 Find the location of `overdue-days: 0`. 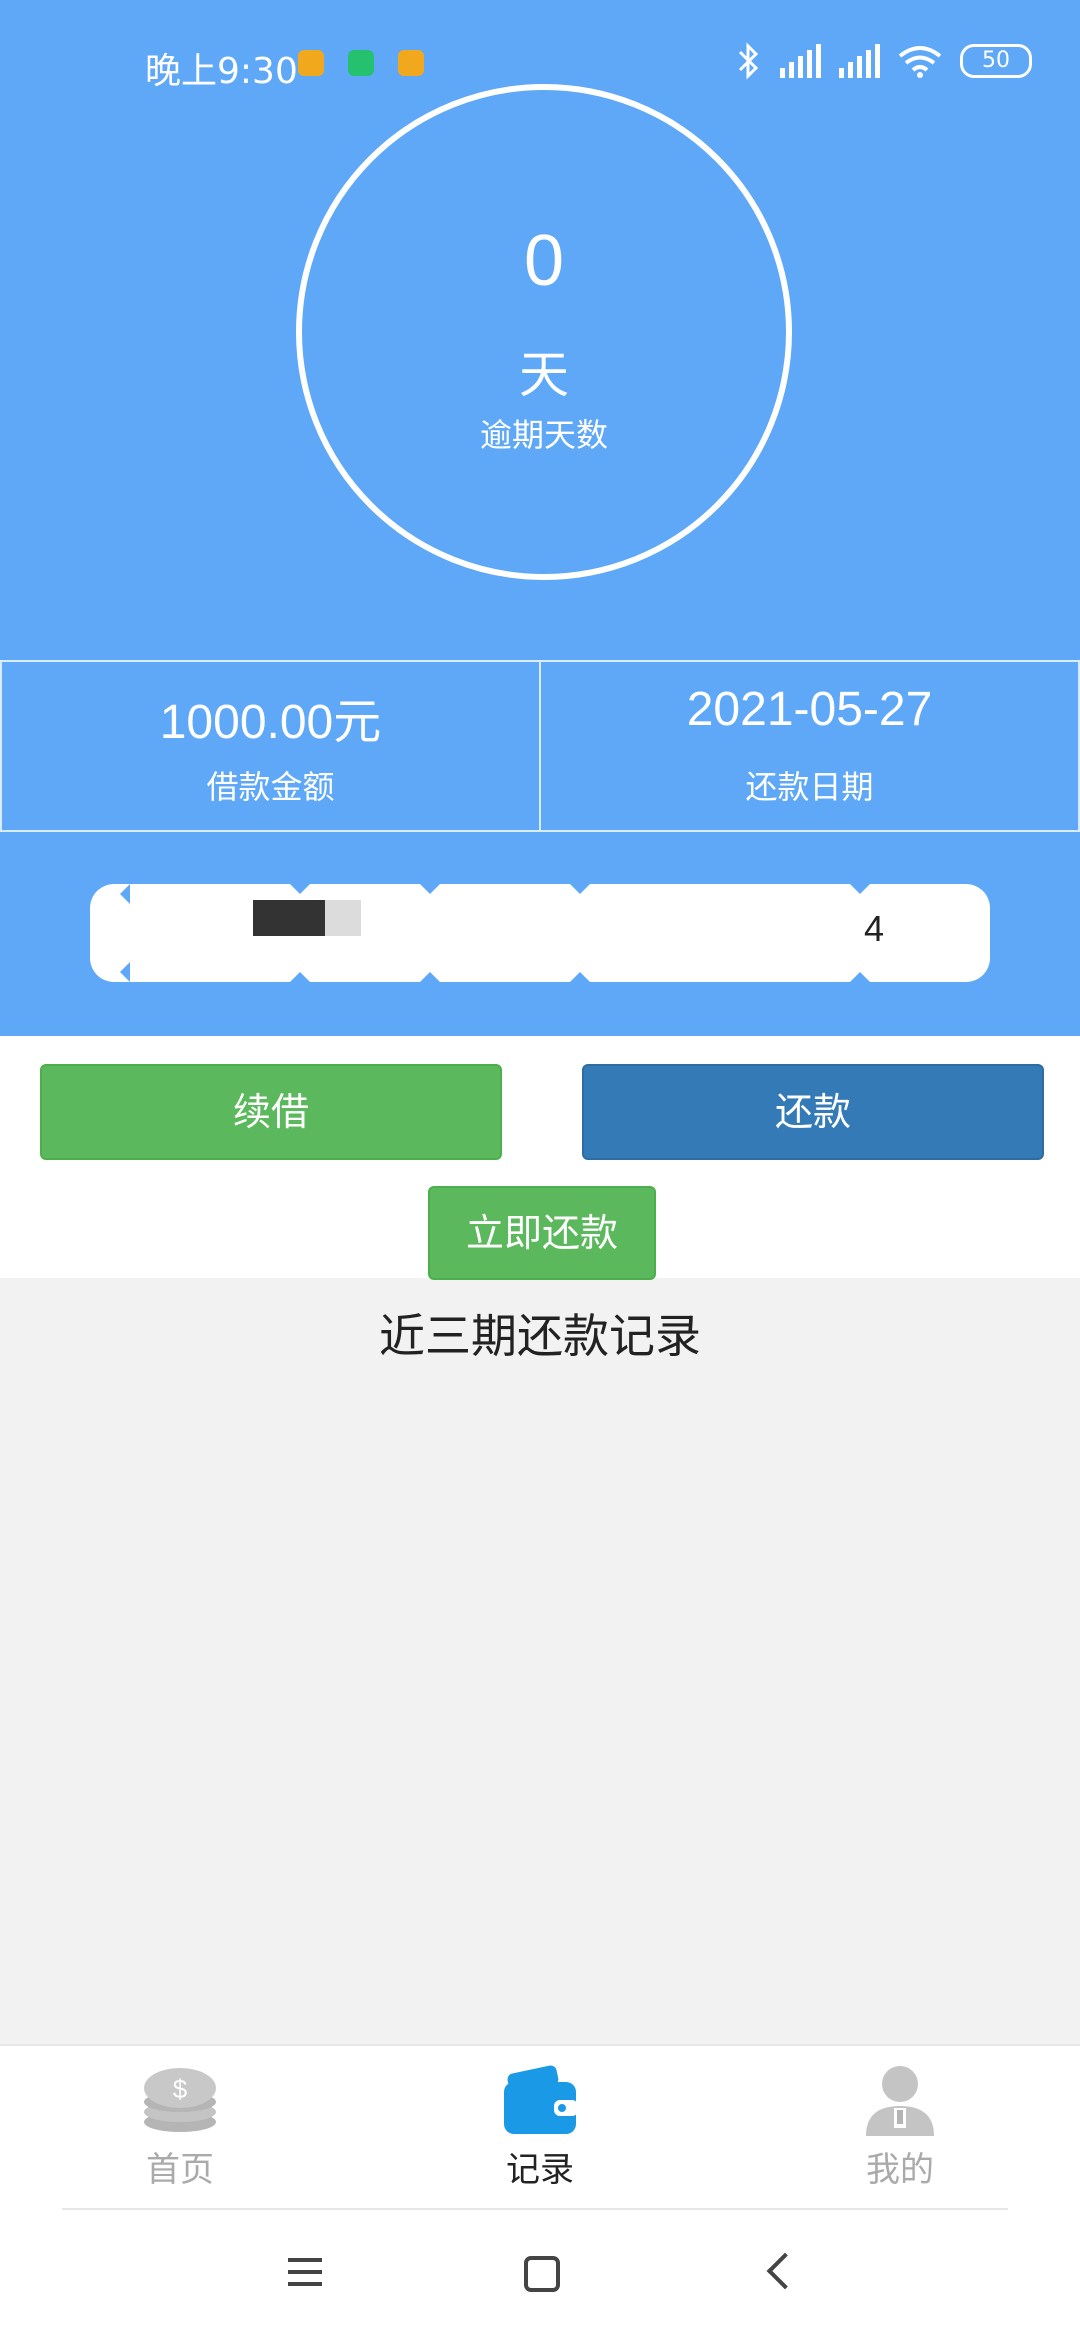

overdue-days: 0 is located at coordinates (544, 261).